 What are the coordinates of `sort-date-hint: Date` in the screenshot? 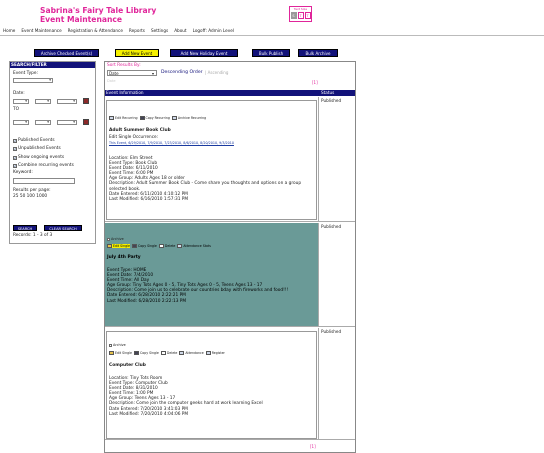 It's located at (111, 81).